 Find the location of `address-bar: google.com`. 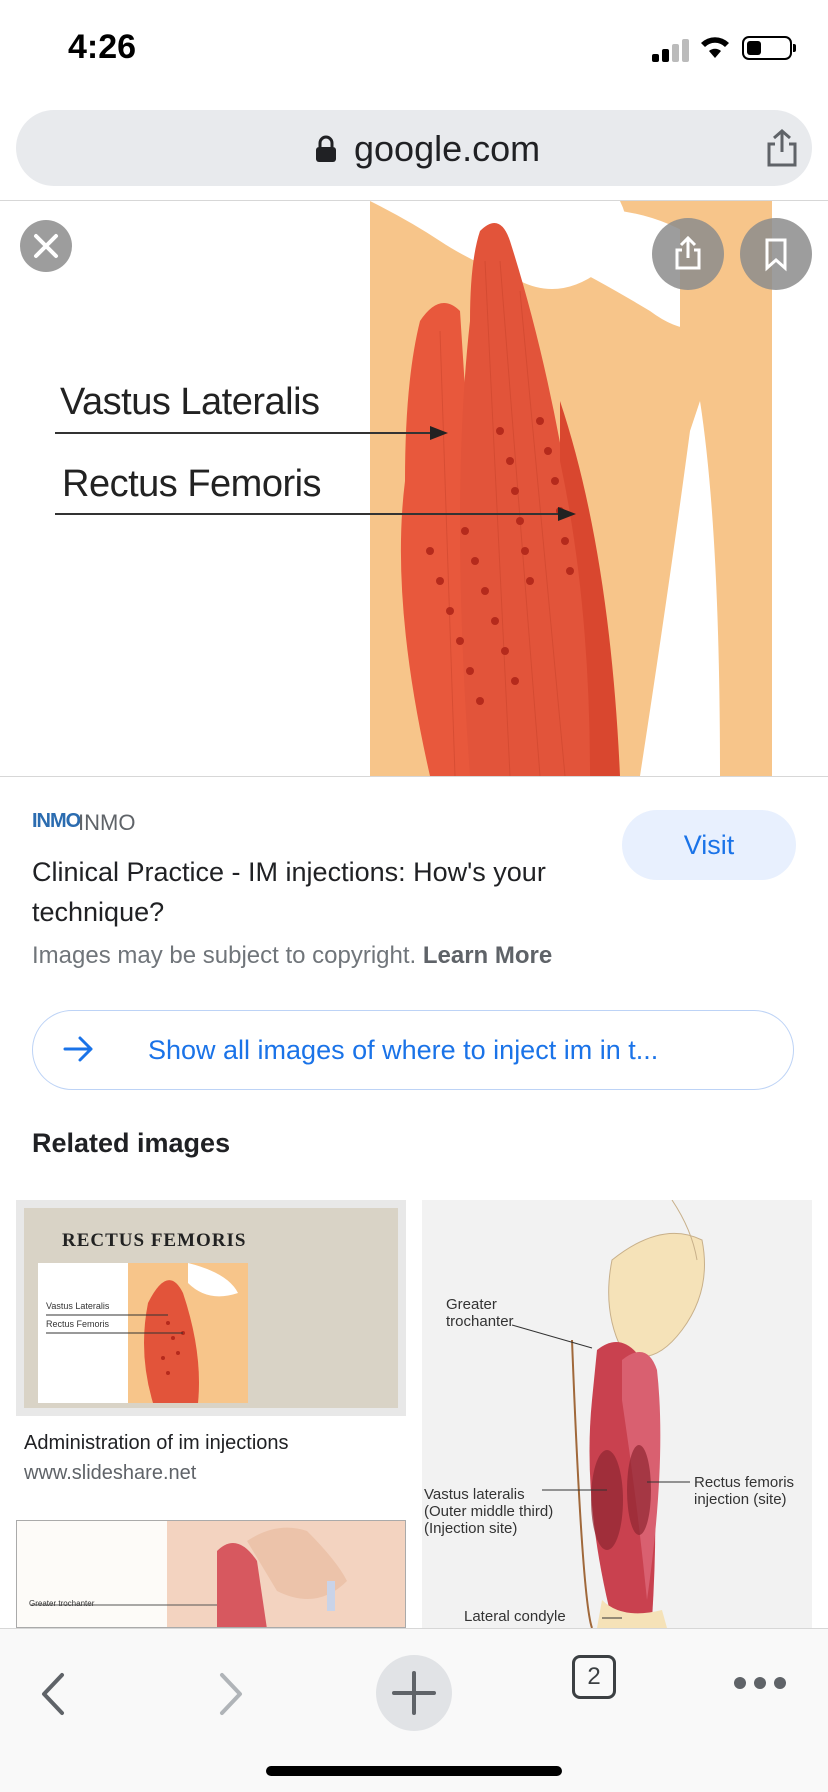

address-bar: google.com is located at coordinates (414, 148).